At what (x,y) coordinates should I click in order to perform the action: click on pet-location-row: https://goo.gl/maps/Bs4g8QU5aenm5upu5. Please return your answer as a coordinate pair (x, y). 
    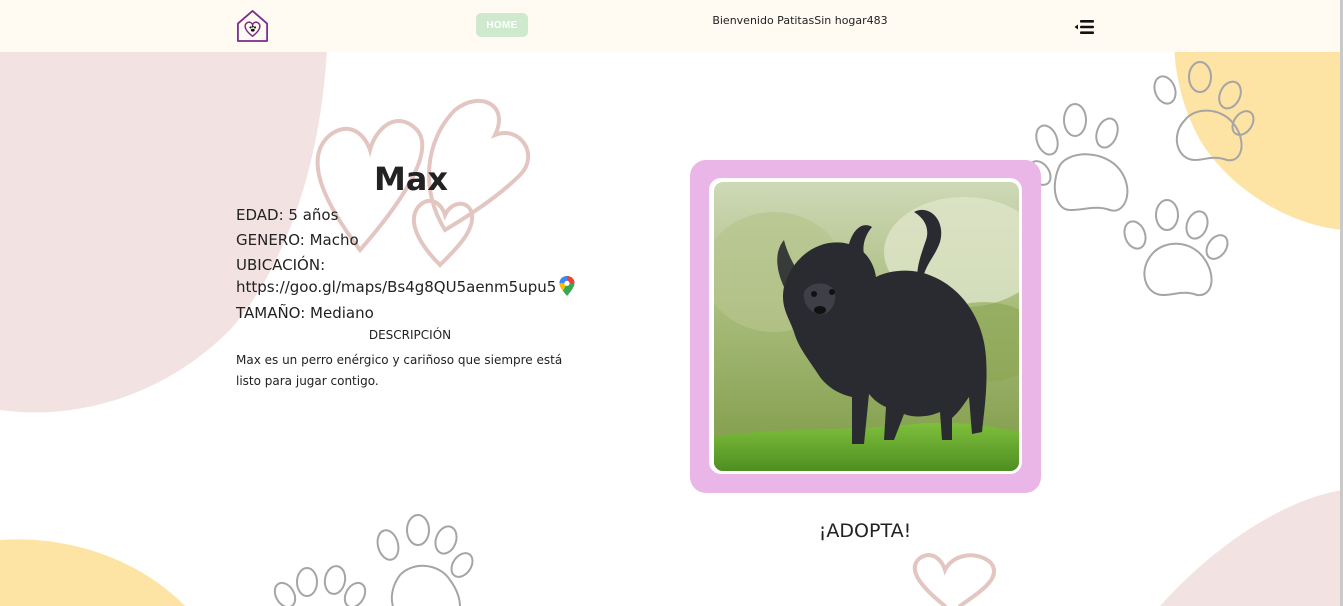
    Looking at the image, I should click on (406, 286).